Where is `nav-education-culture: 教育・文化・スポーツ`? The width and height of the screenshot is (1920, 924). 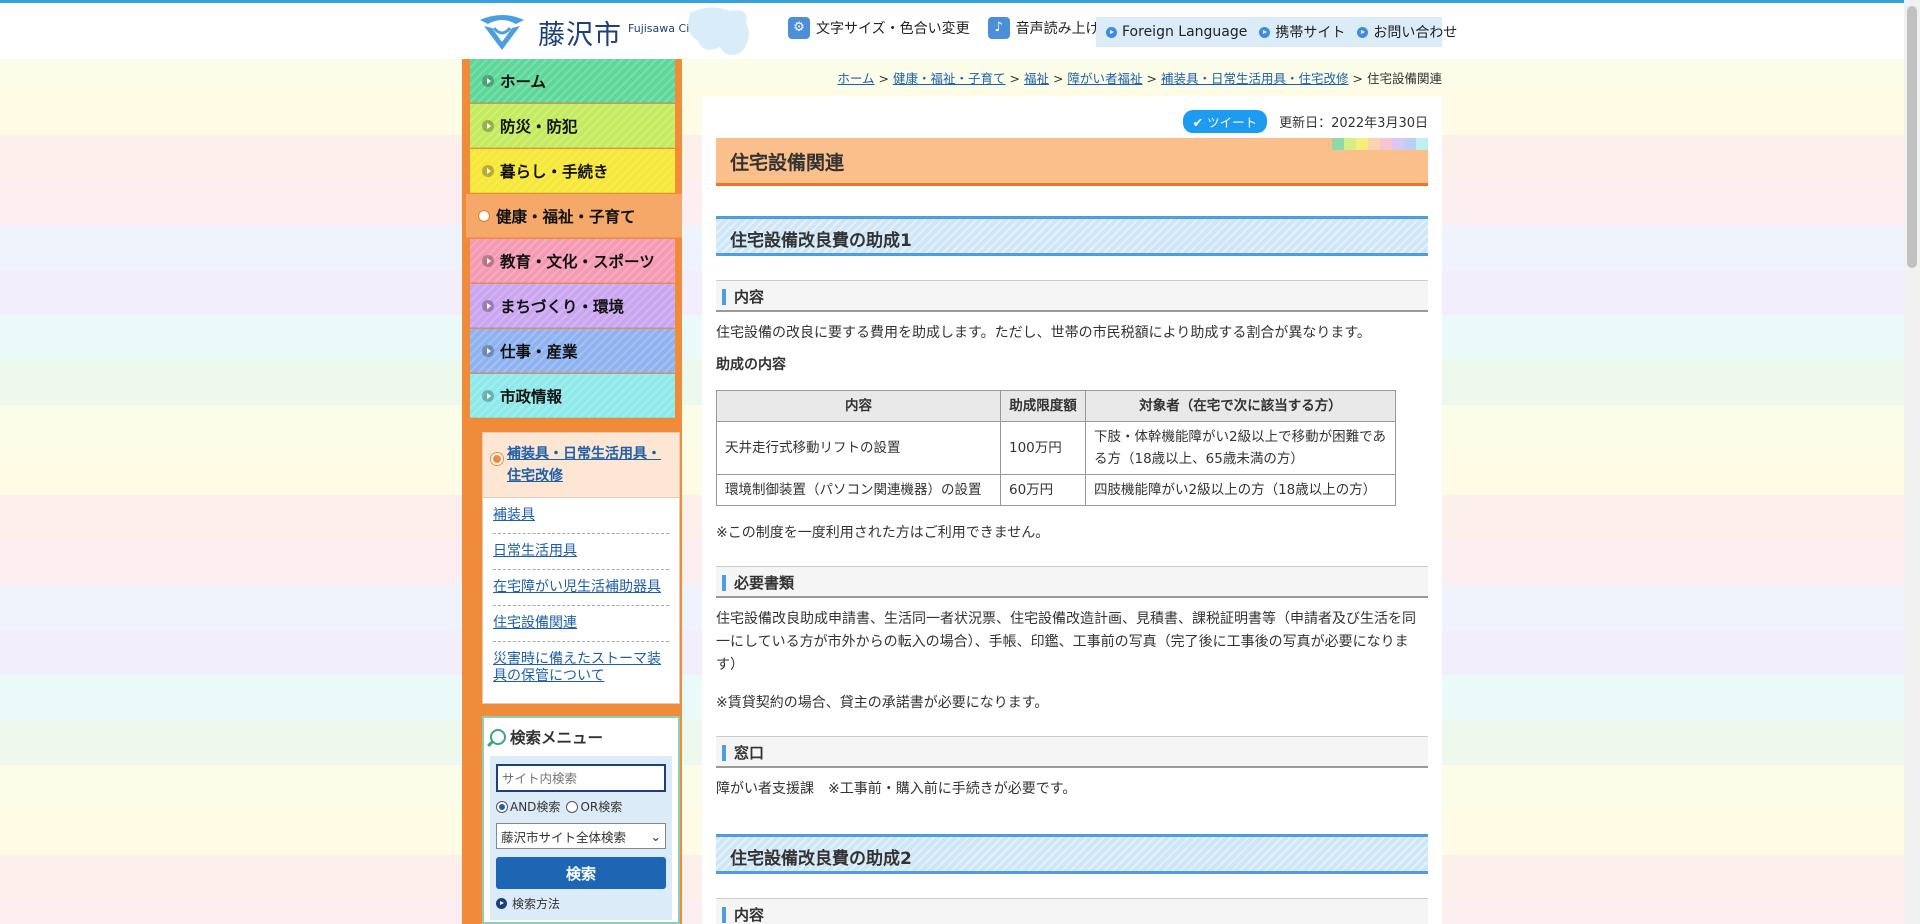
nav-education-culture: 教育・文化・スポーツ is located at coordinates (572, 261).